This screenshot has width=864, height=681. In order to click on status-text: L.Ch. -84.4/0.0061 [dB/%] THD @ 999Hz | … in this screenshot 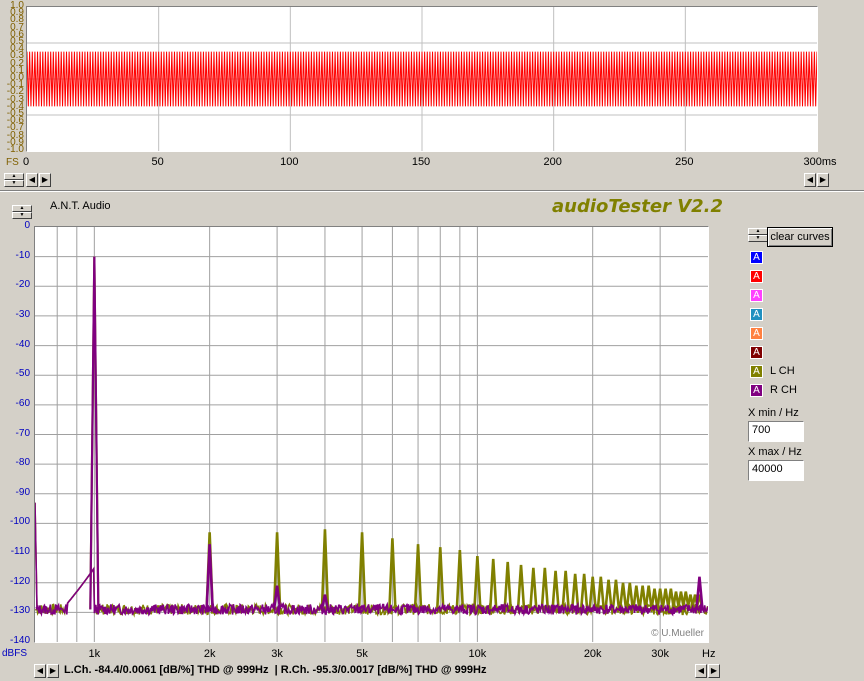, I will do `click(275, 670)`.